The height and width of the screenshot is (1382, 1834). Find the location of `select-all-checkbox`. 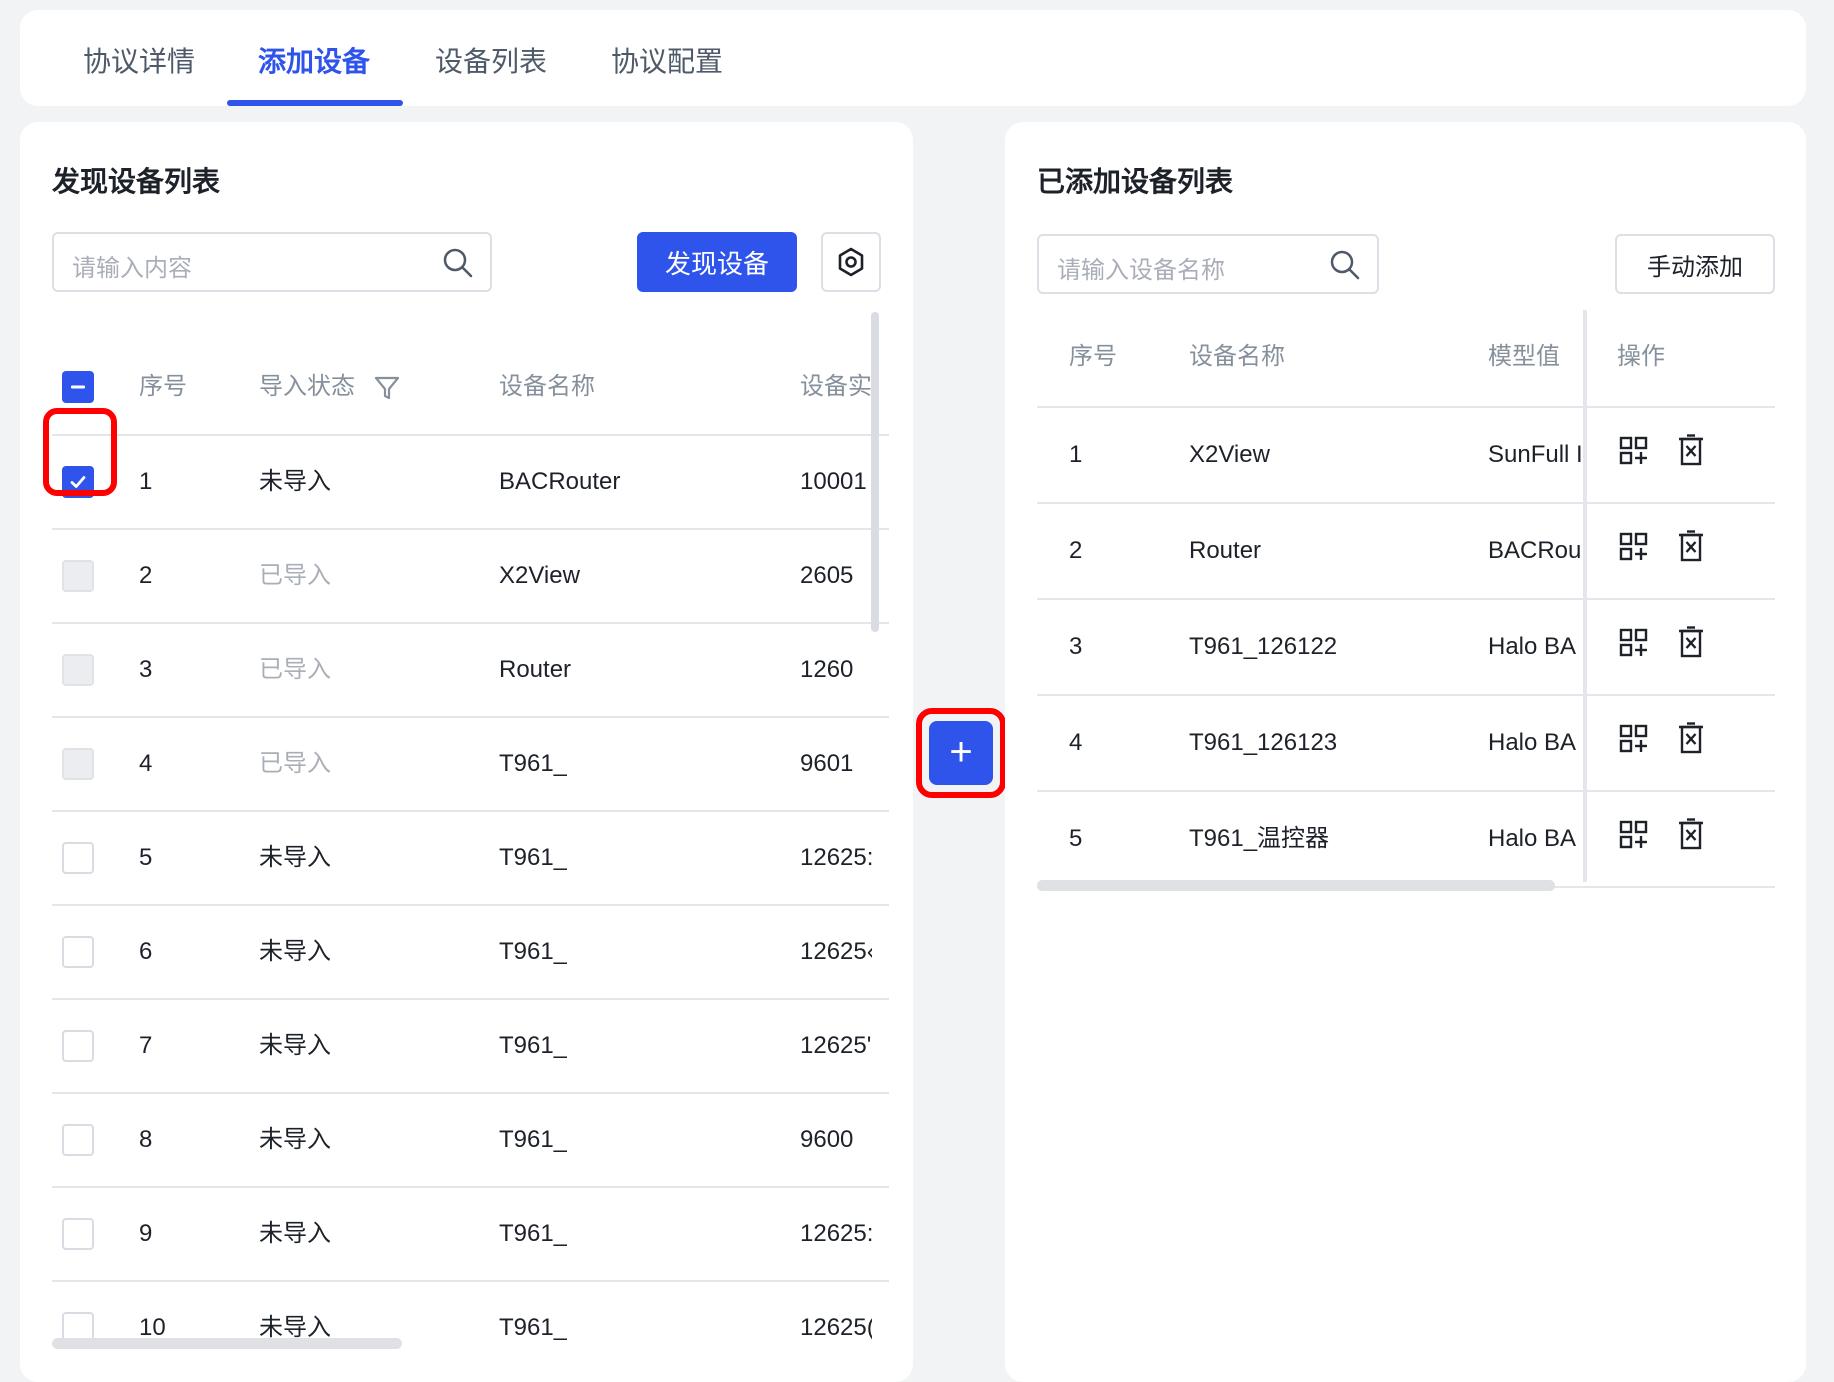

select-all-checkbox is located at coordinates (78, 387).